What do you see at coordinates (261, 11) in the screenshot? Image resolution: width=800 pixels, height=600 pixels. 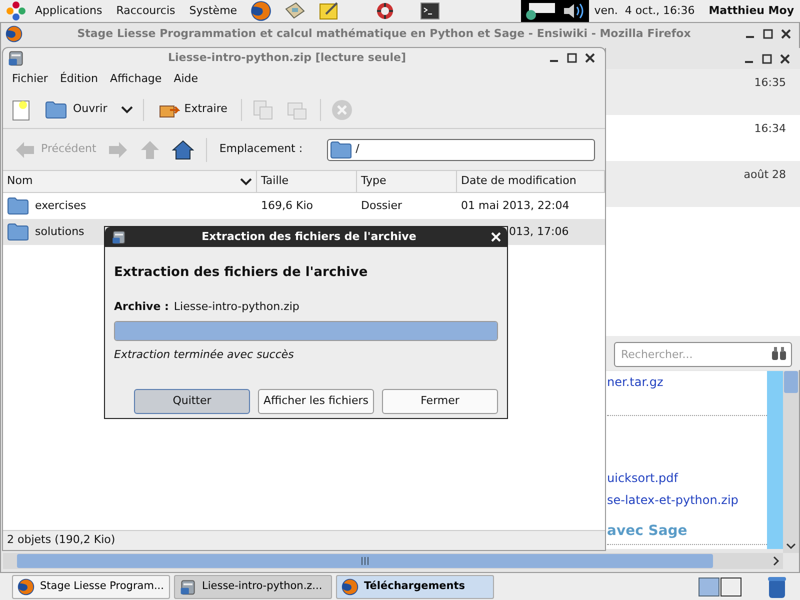 I see `firefox-launcher-icon` at bounding box center [261, 11].